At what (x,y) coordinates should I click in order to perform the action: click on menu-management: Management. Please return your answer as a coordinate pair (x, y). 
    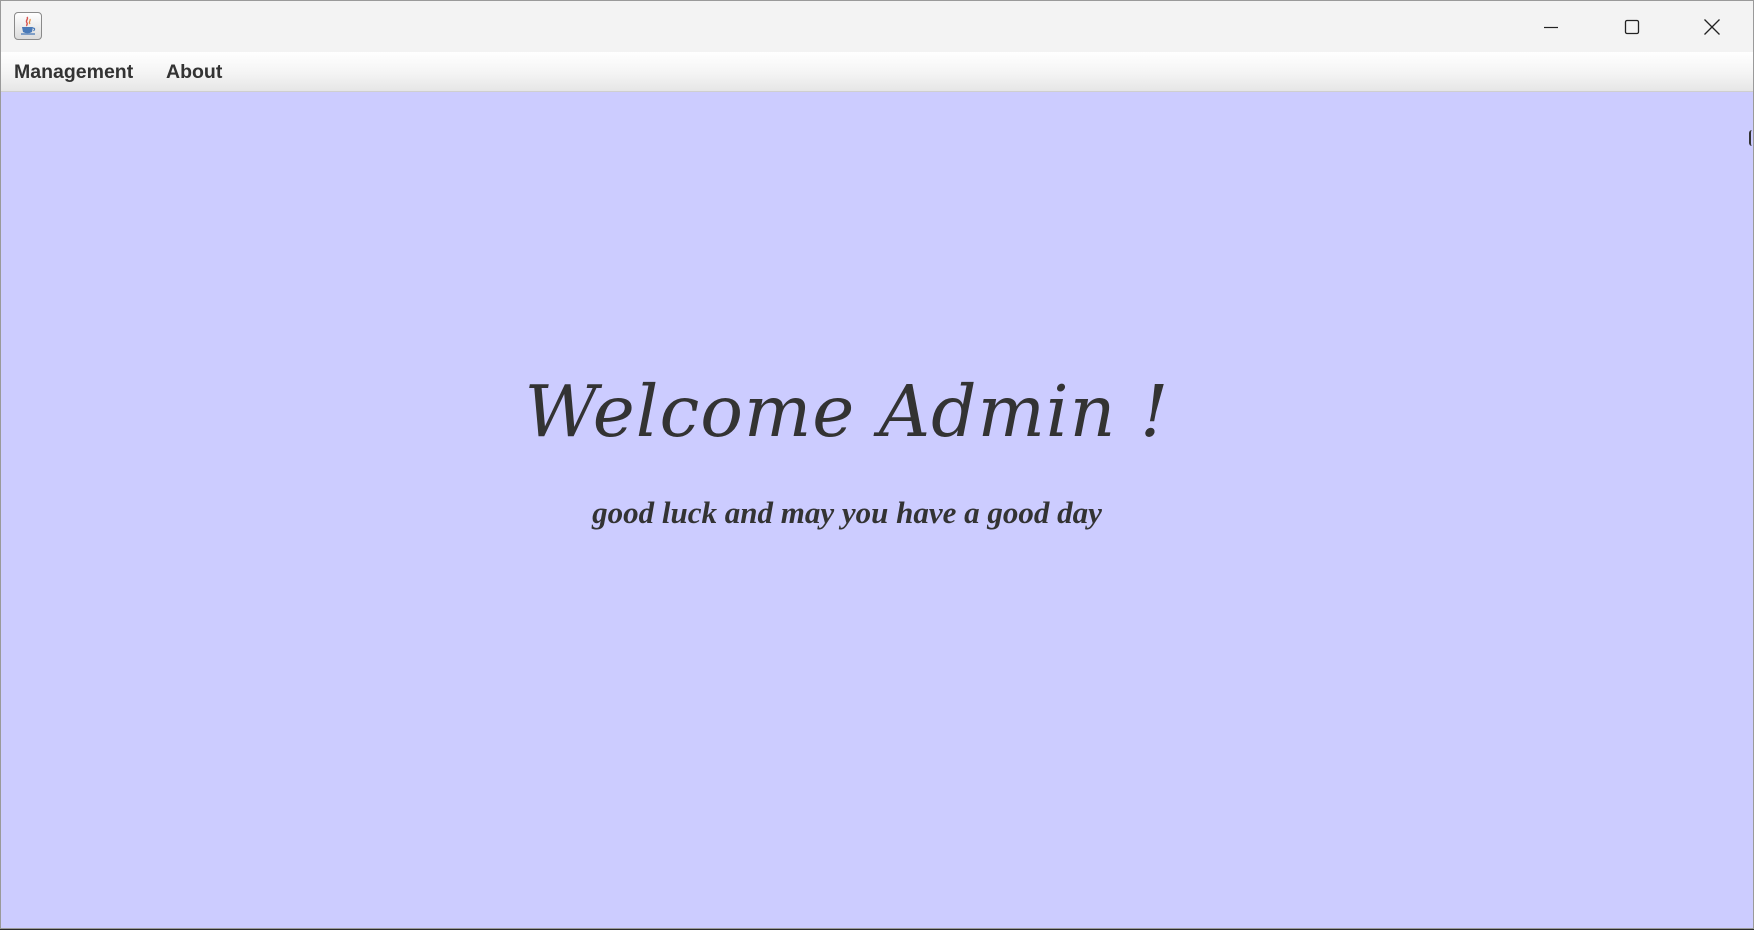
    Looking at the image, I should click on (73, 71).